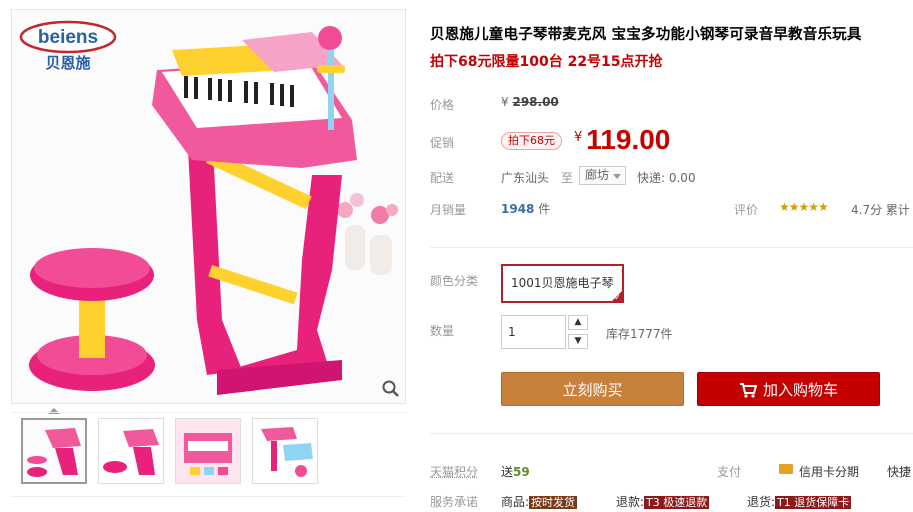 The height and width of the screenshot is (512, 913). What do you see at coordinates (617, 297) in the screenshot?
I see `check-icon: ✓` at bounding box center [617, 297].